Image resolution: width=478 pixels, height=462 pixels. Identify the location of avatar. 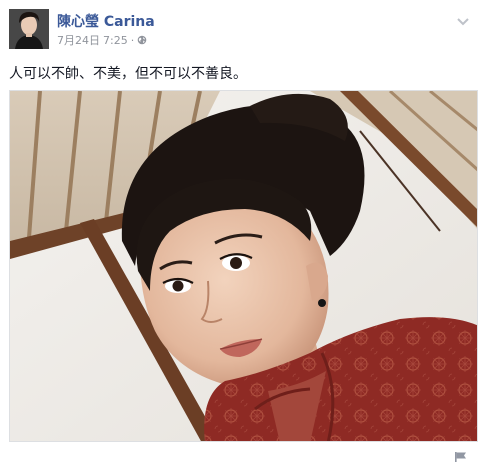
(29, 29).